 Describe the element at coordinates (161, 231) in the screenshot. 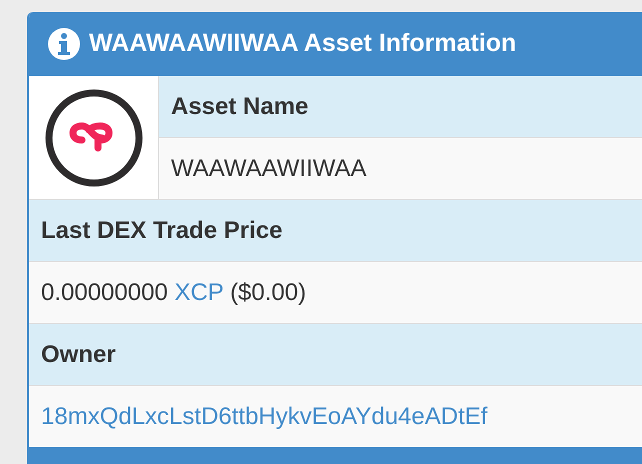

I see `last-trade-price-label: Last DEX Trade Price` at that location.